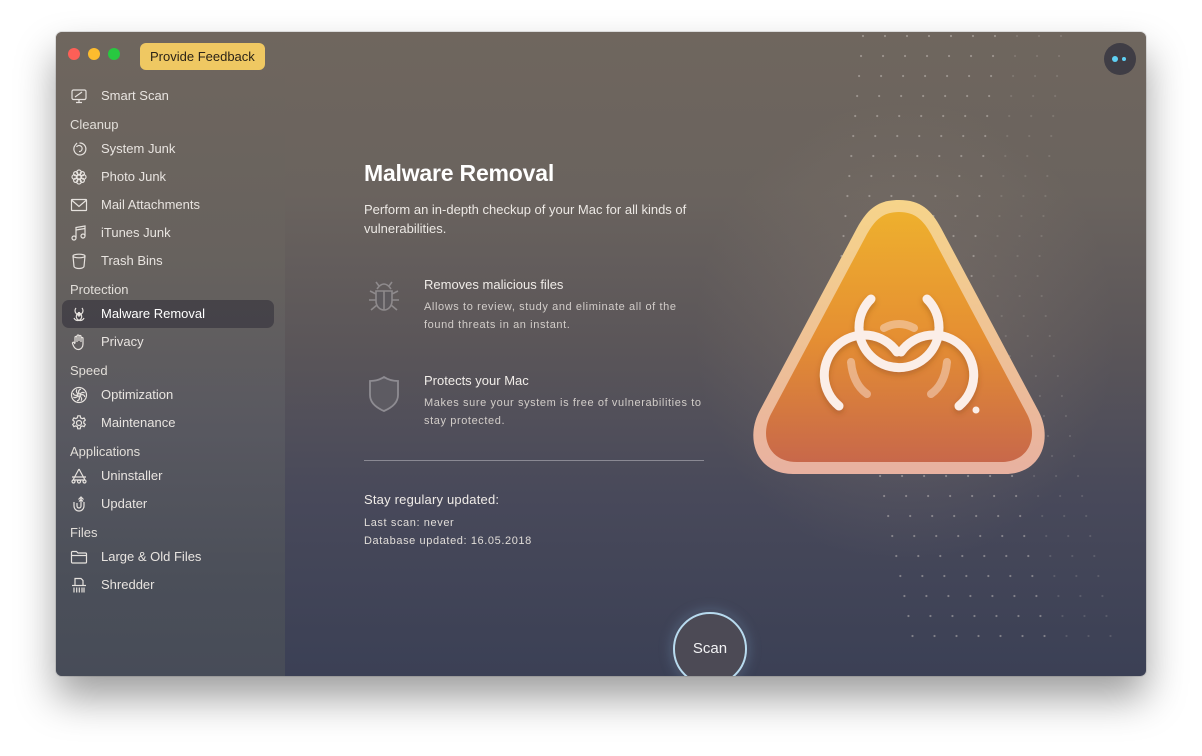 This screenshot has height=756, width=1202. I want to click on provide-feedback-button: Provide Feedback, so click(202, 56).